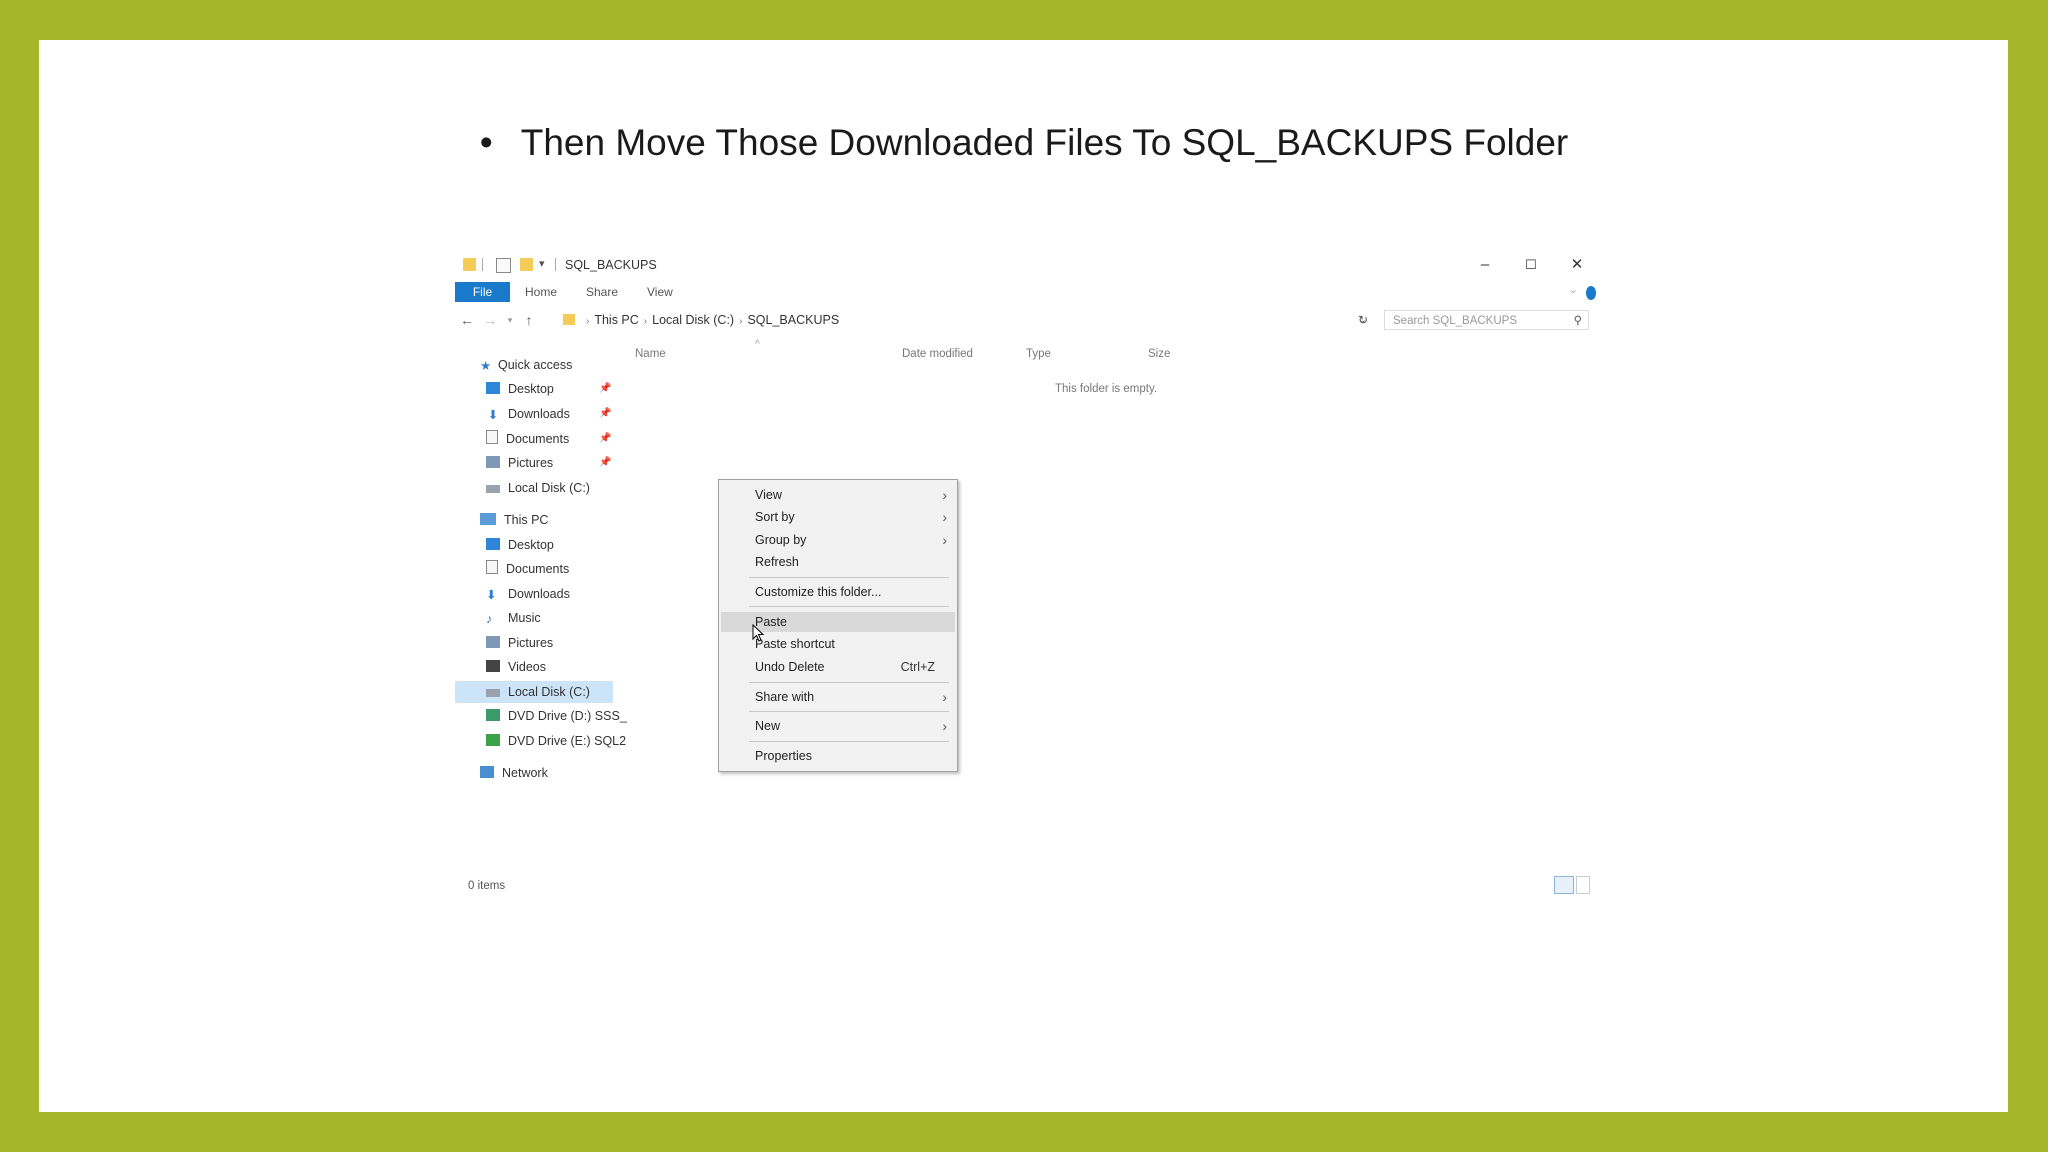 This screenshot has width=2048, height=1152. Describe the element at coordinates (1038, 354) in the screenshot. I see `column-type: Type` at that location.